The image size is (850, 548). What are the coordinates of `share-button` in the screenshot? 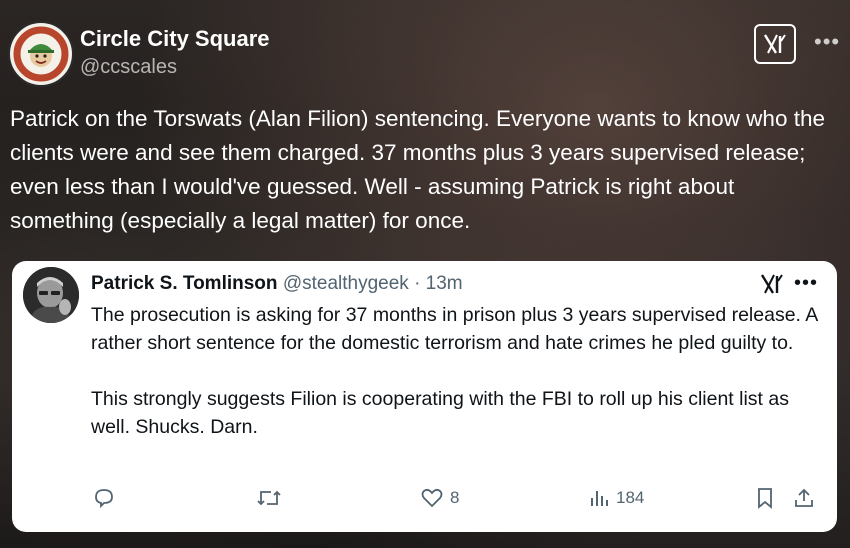 It's located at (804, 498).